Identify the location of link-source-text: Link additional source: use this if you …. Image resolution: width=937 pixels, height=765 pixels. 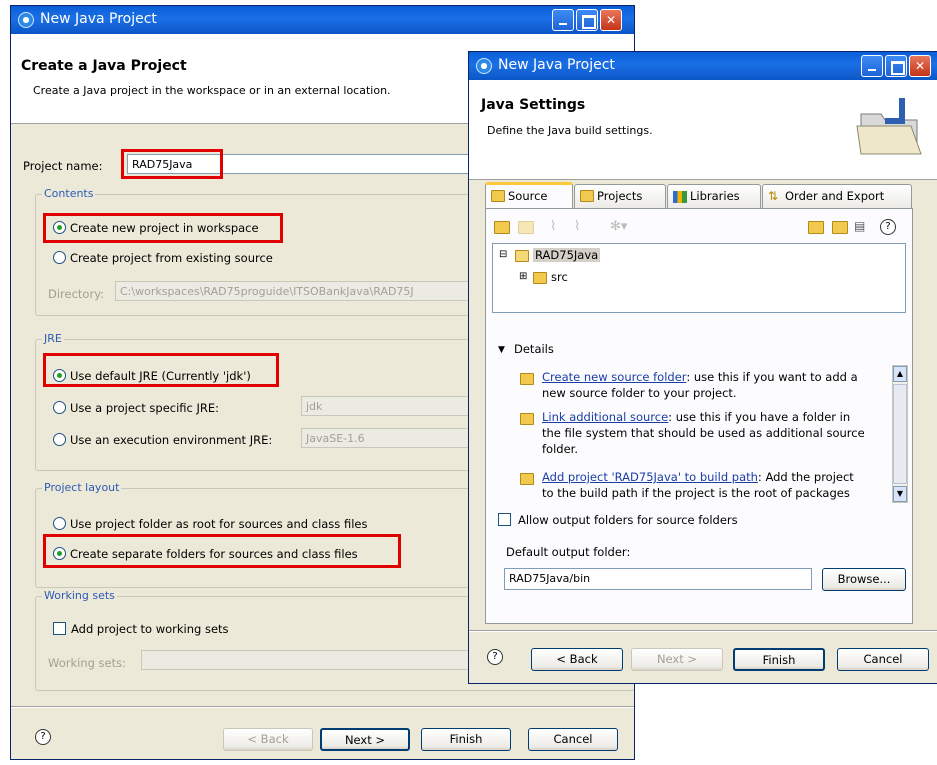
(717, 433).